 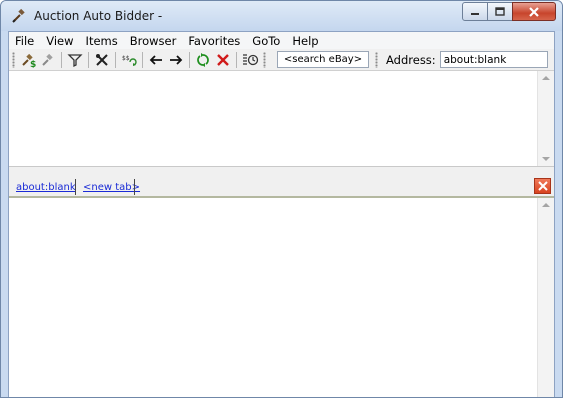 What do you see at coordinates (98, 16) in the screenshot?
I see `window-title: Auction Auto Bidder -` at bounding box center [98, 16].